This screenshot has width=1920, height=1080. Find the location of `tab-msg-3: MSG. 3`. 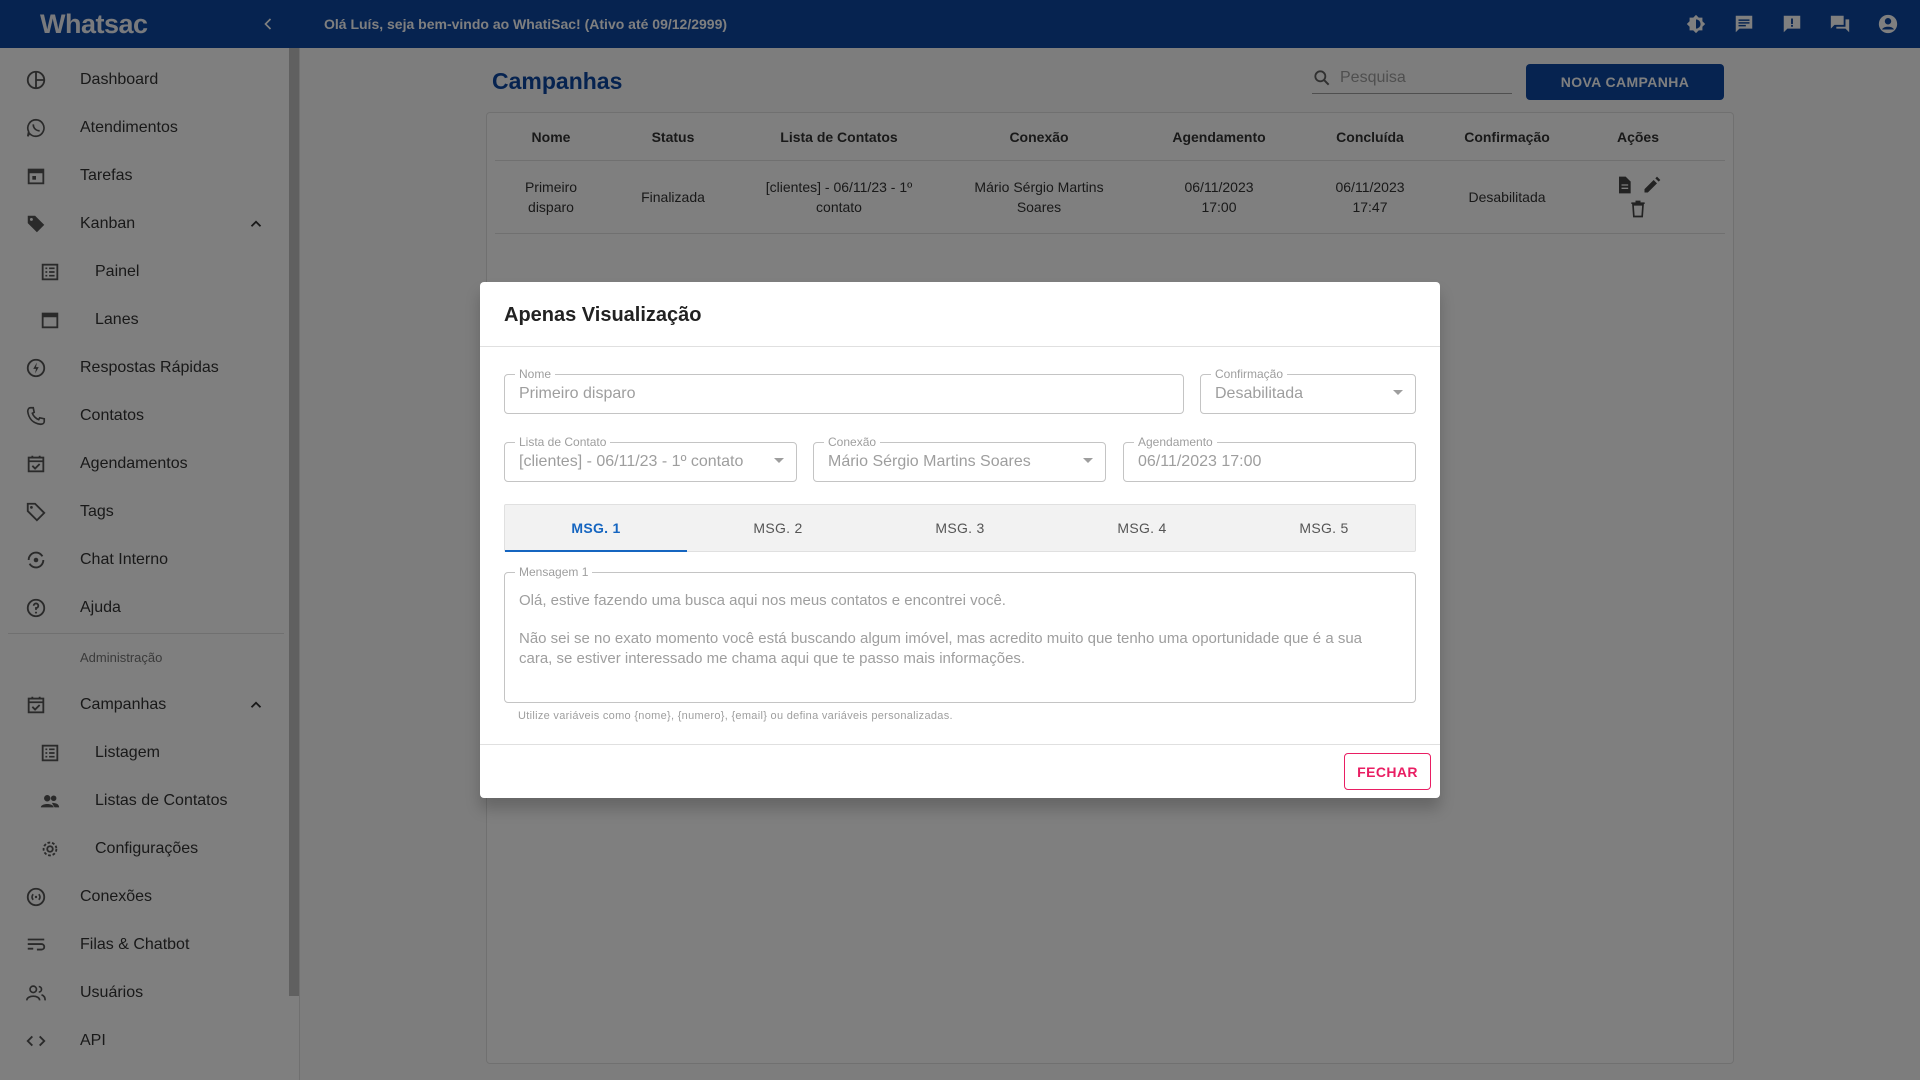

tab-msg-3: MSG. 3 is located at coordinates (960, 528).